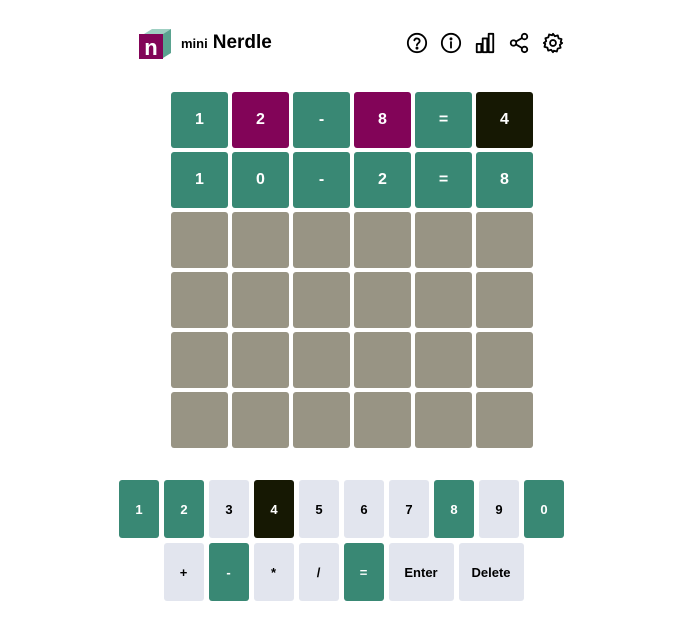 Image resolution: width=679 pixels, height=630 pixels. I want to click on share-icon, so click(519, 43).